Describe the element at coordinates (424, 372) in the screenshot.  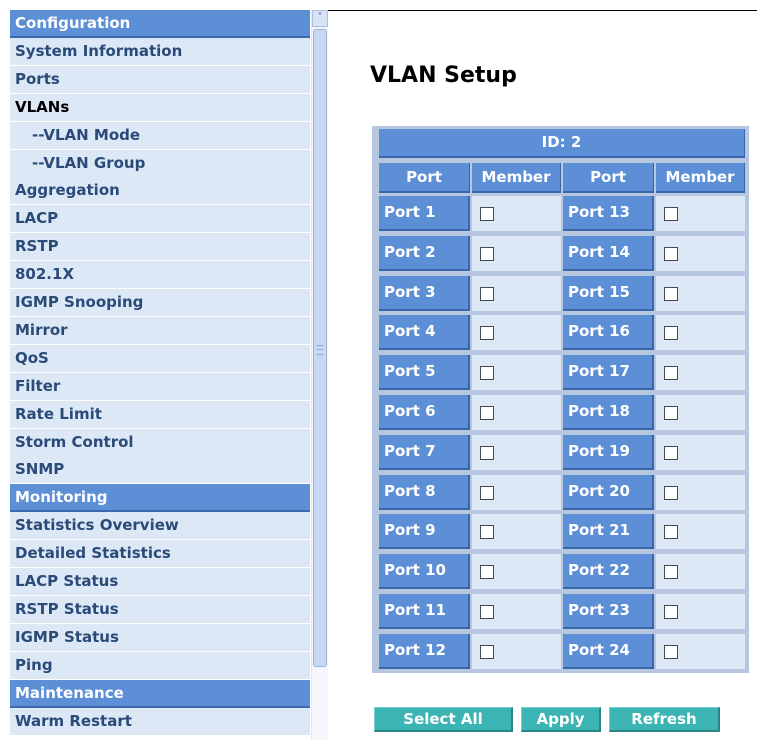
I see `port-label: Port 5` at that location.